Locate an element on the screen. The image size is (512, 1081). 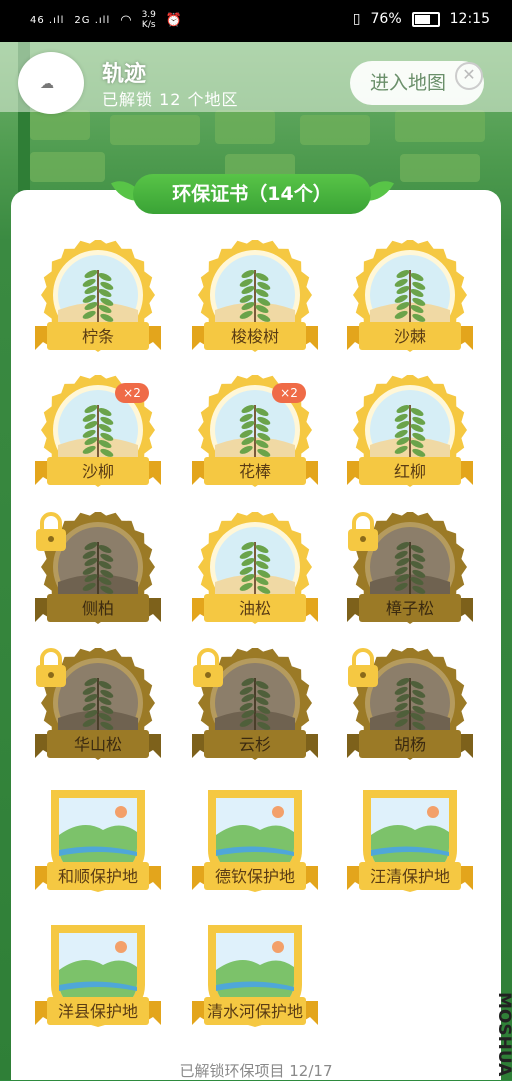
badge-label: 沙棘 is located at coordinates (409, 336).